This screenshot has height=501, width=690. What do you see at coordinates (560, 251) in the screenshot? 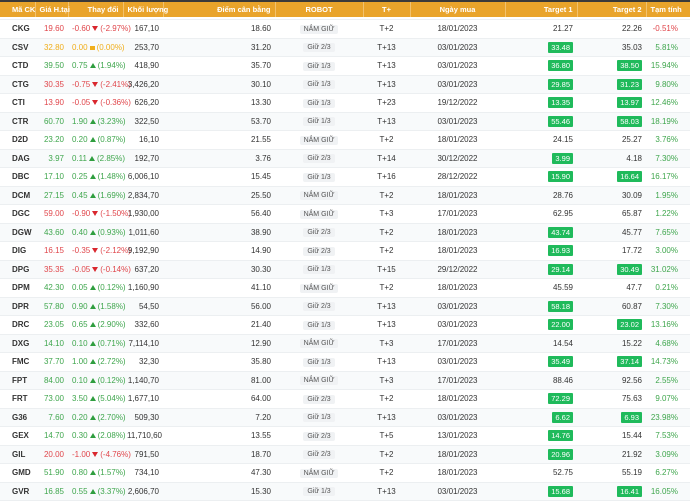
I see `target-hit-badge: 16.93` at bounding box center [560, 251].